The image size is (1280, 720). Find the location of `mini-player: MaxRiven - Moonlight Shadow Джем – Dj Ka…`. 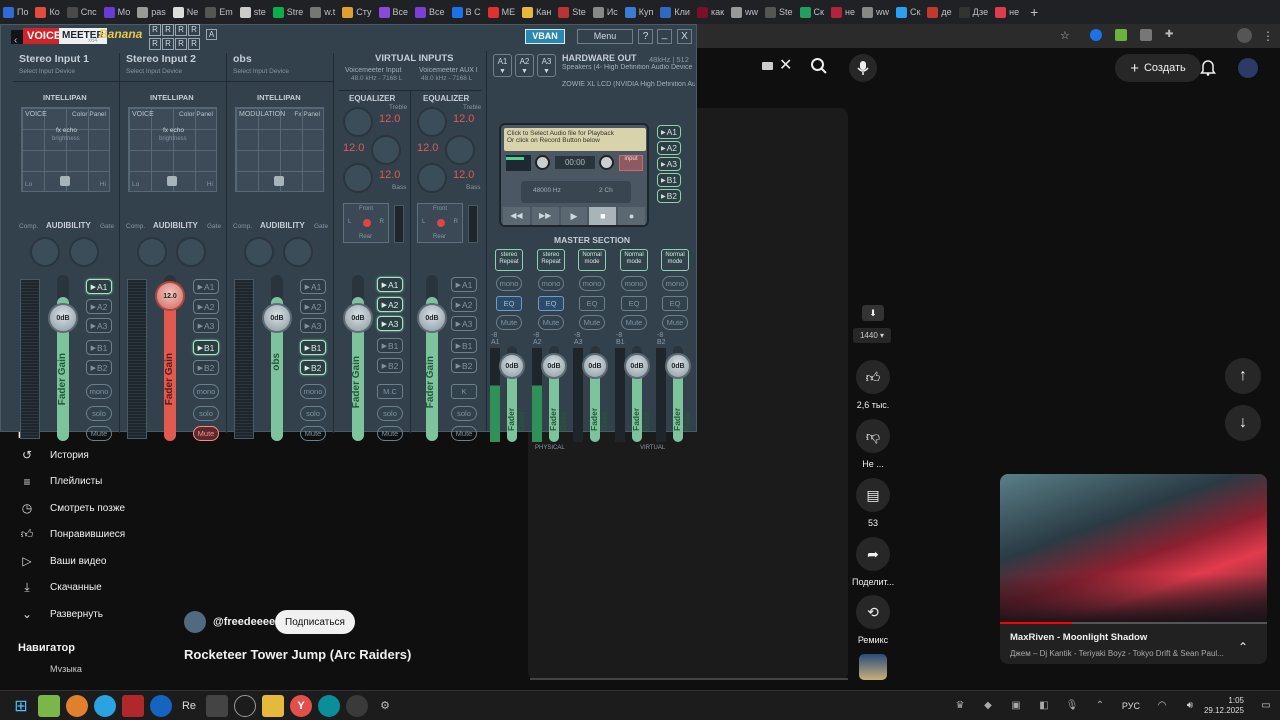

mini-player: MaxRiven - Moonlight Shadow Джем – Dj Ka… is located at coordinates (1133, 569).